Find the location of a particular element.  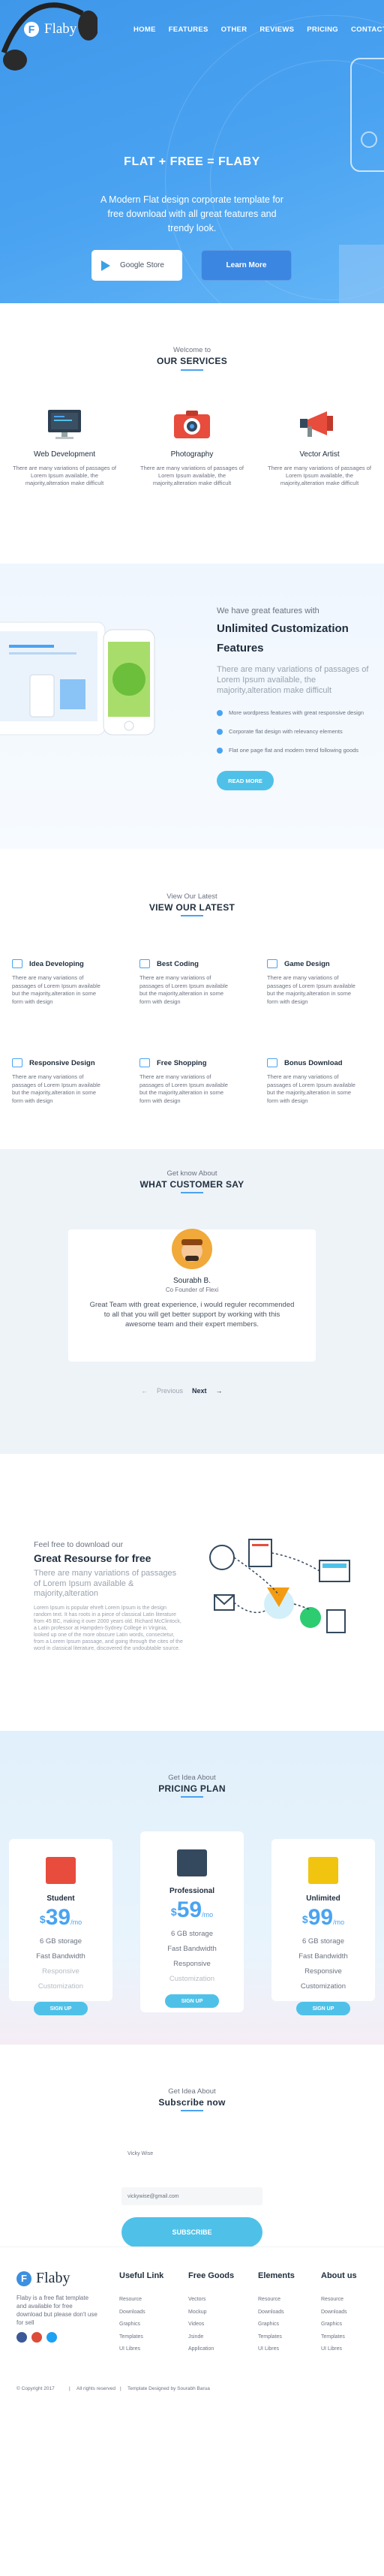

pricing-kicker: Get Idea About is located at coordinates (192, 1778).